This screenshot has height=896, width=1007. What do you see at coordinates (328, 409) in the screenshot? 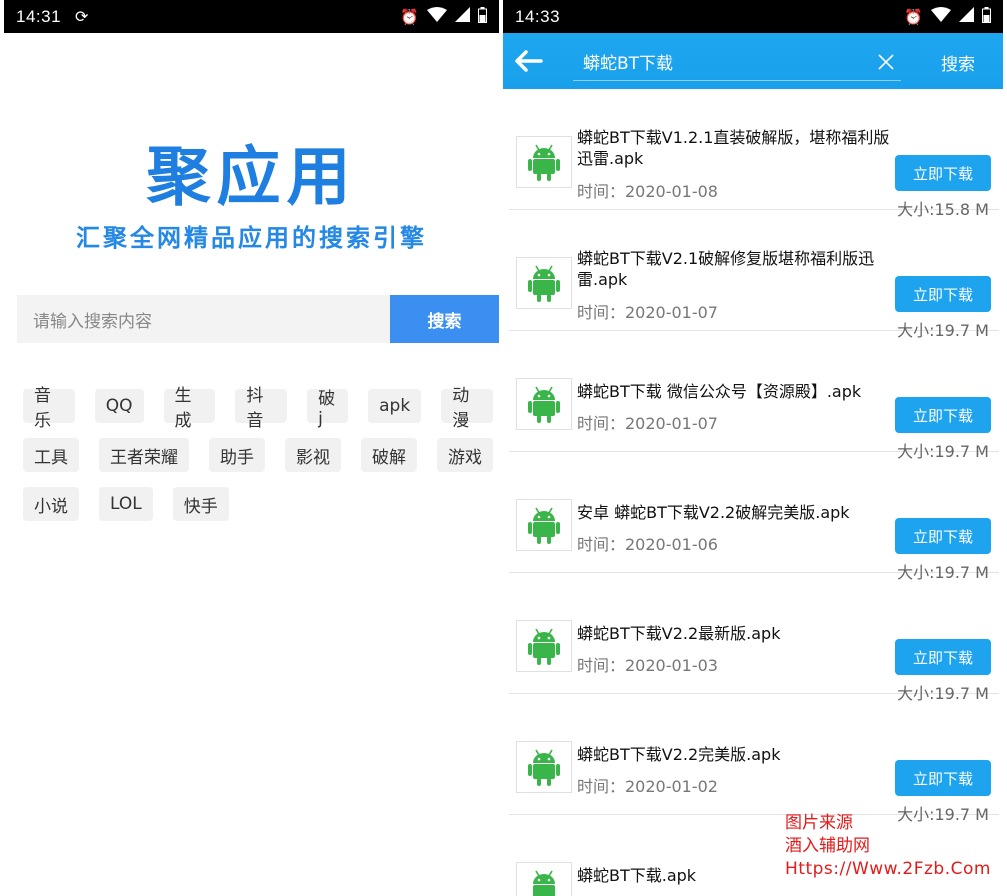
I see `tag-chip: 破j` at bounding box center [328, 409].